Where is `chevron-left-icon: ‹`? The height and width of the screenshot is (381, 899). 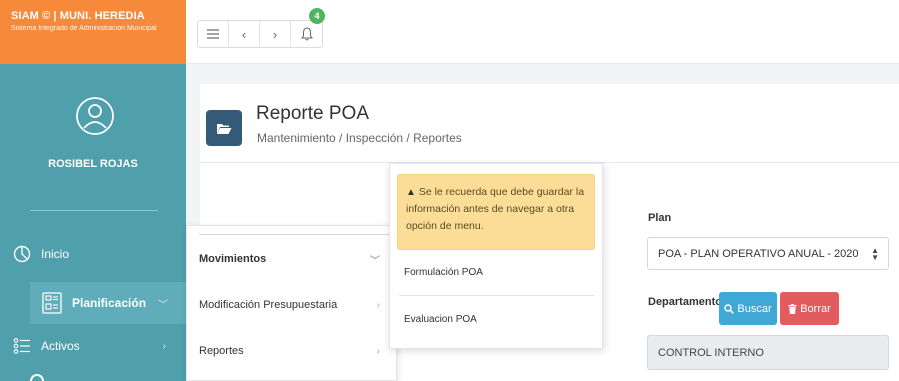 chevron-left-icon: ‹ is located at coordinates (244, 34).